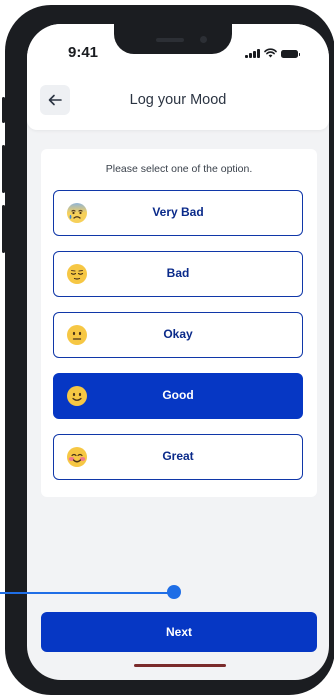 The image size is (334, 695). I want to click on status-time: 9:41, so click(83, 52).